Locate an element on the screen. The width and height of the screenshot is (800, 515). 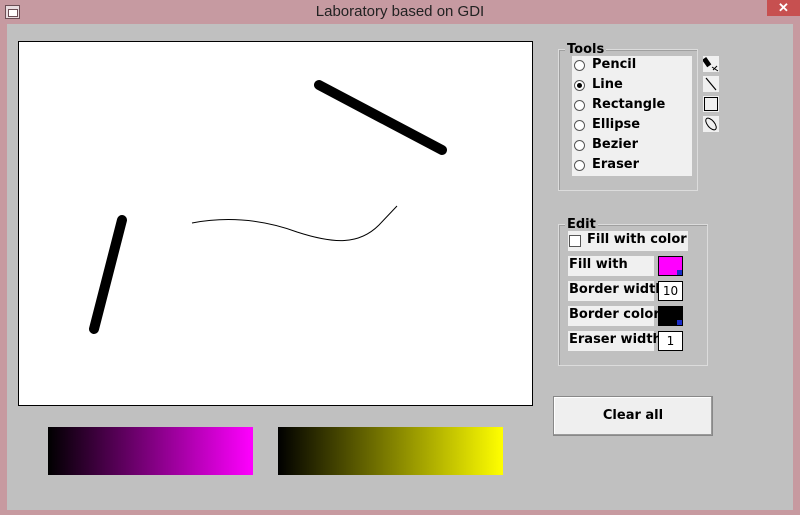
pencil-icon is located at coordinates (710, 64).